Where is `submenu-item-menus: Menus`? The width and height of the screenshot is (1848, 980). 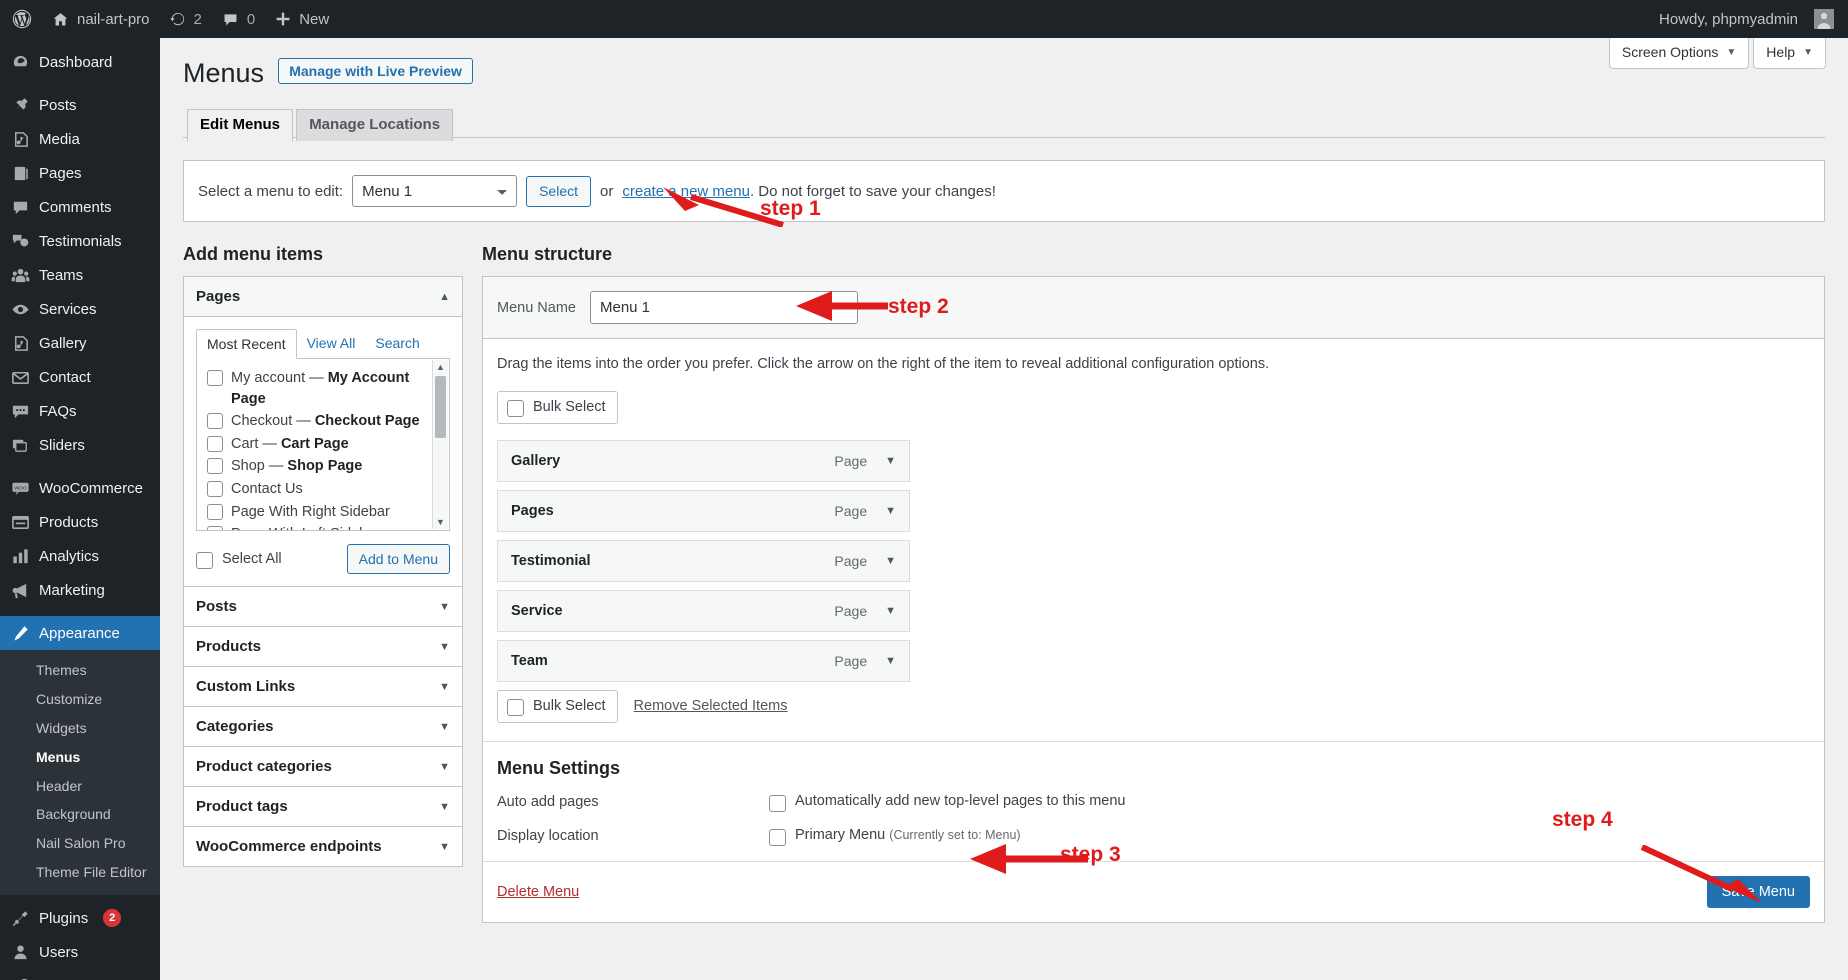 submenu-item-menus: Menus is located at coordinates (80, 757).